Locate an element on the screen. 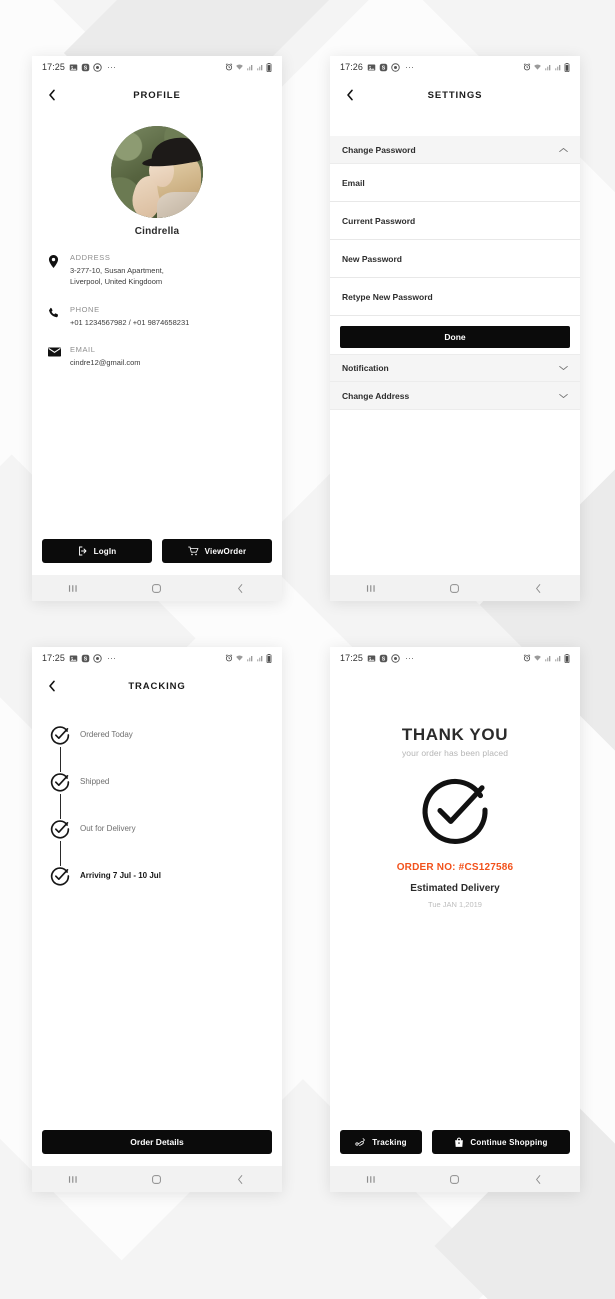  view-order-button: ViewOrder is located at coordinates (217, 551).